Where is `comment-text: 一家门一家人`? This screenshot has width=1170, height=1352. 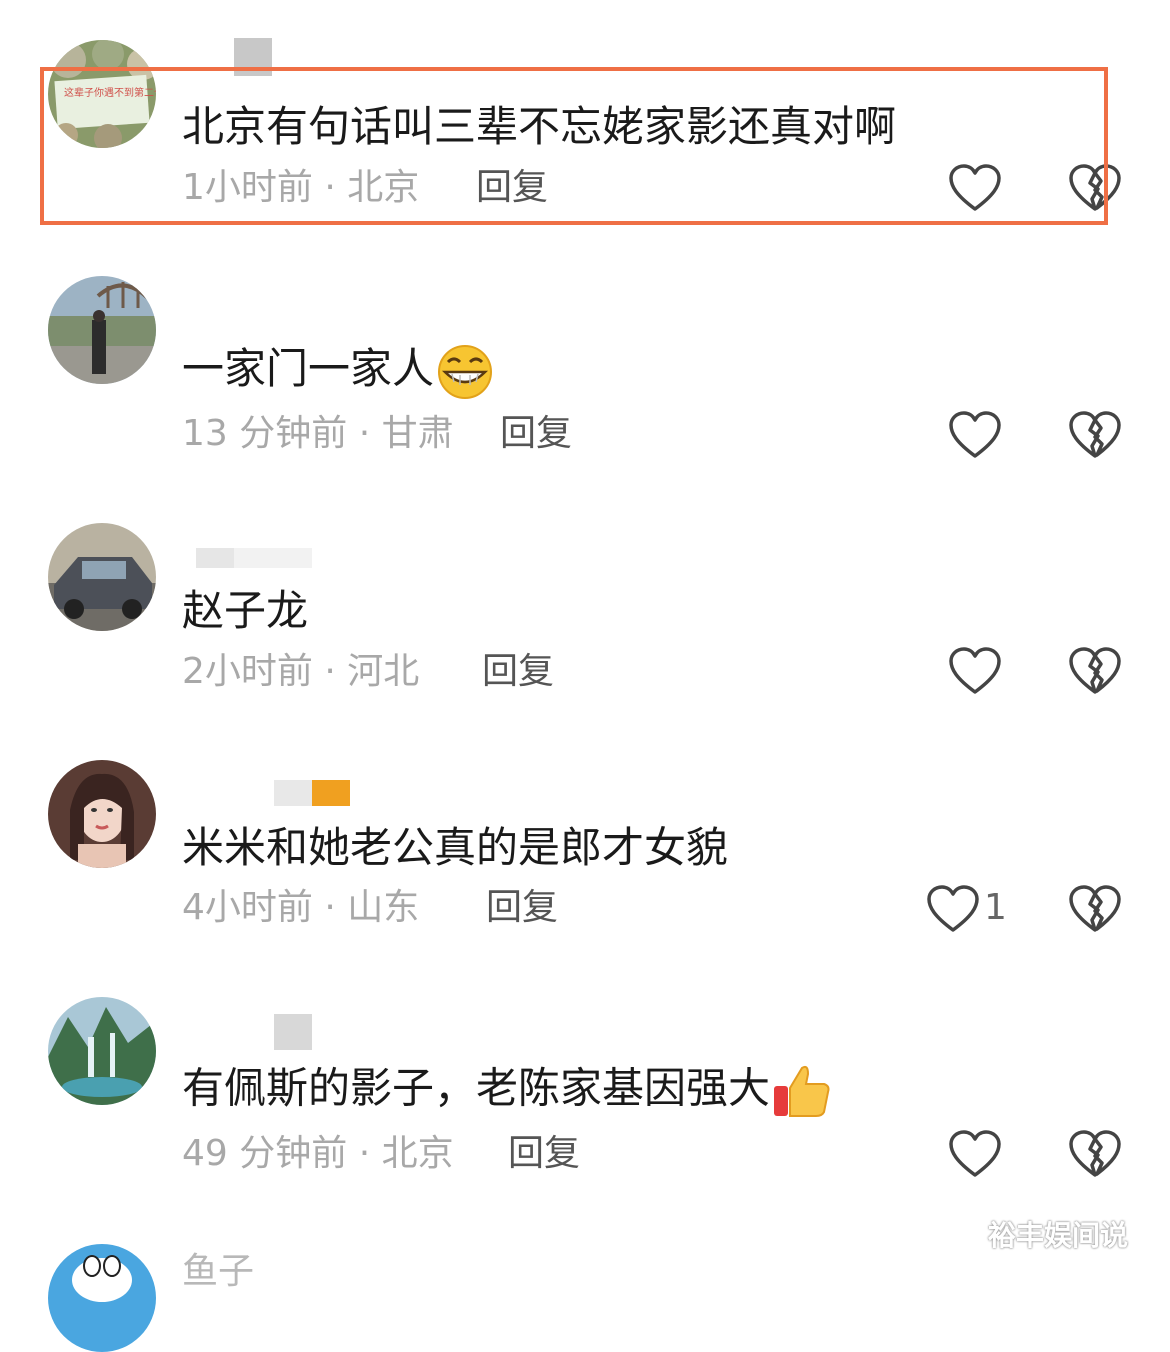 comment-text: 一家门一家人 is located at coordinates (308, 368).